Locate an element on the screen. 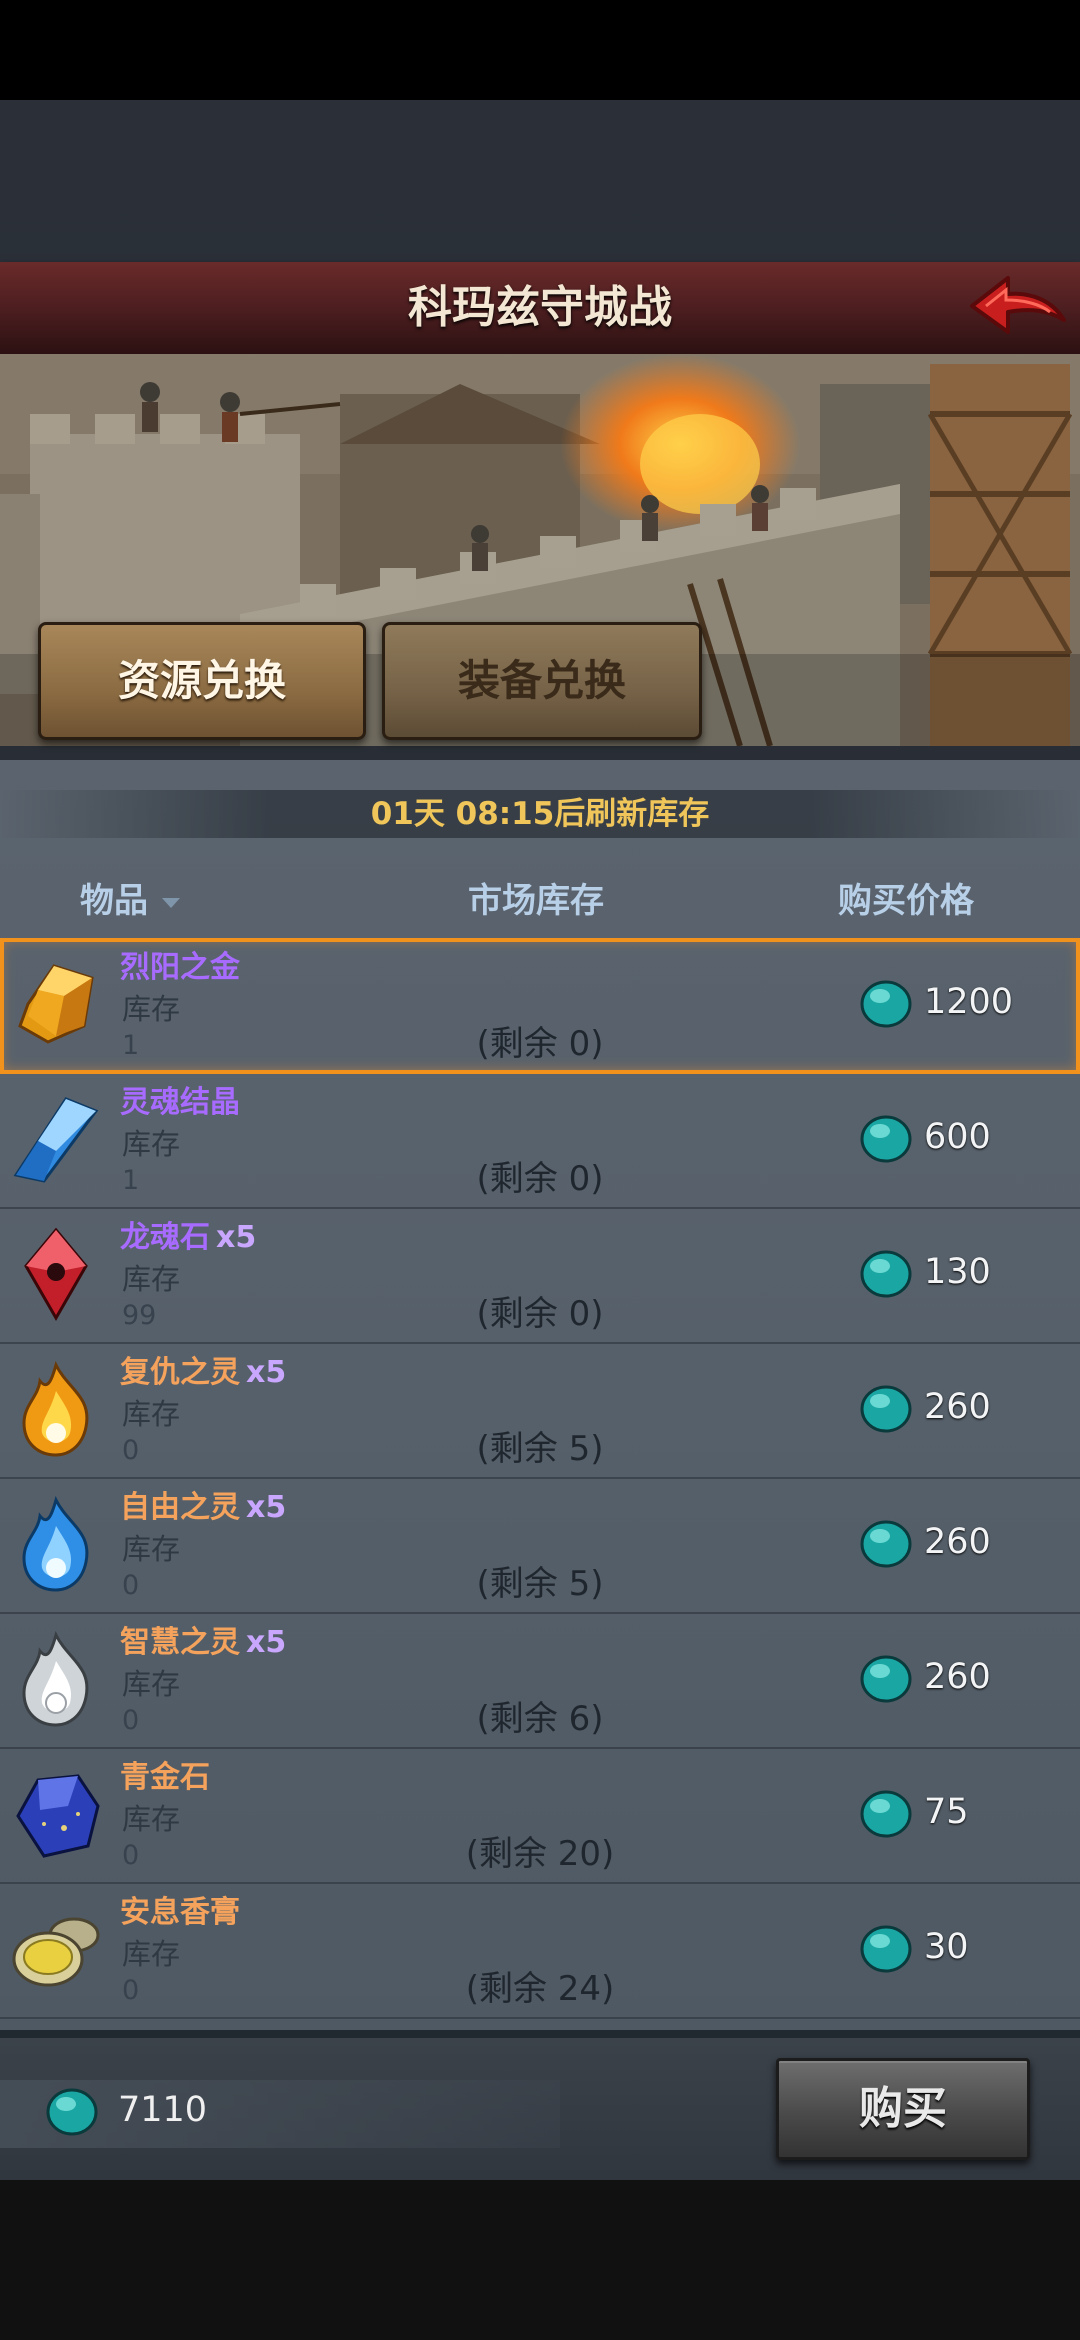 Image resolution: width=1080 pixels, height=2340 pixels. item-name: 龙魂石 x5 is located at coordinates (188, 1234).